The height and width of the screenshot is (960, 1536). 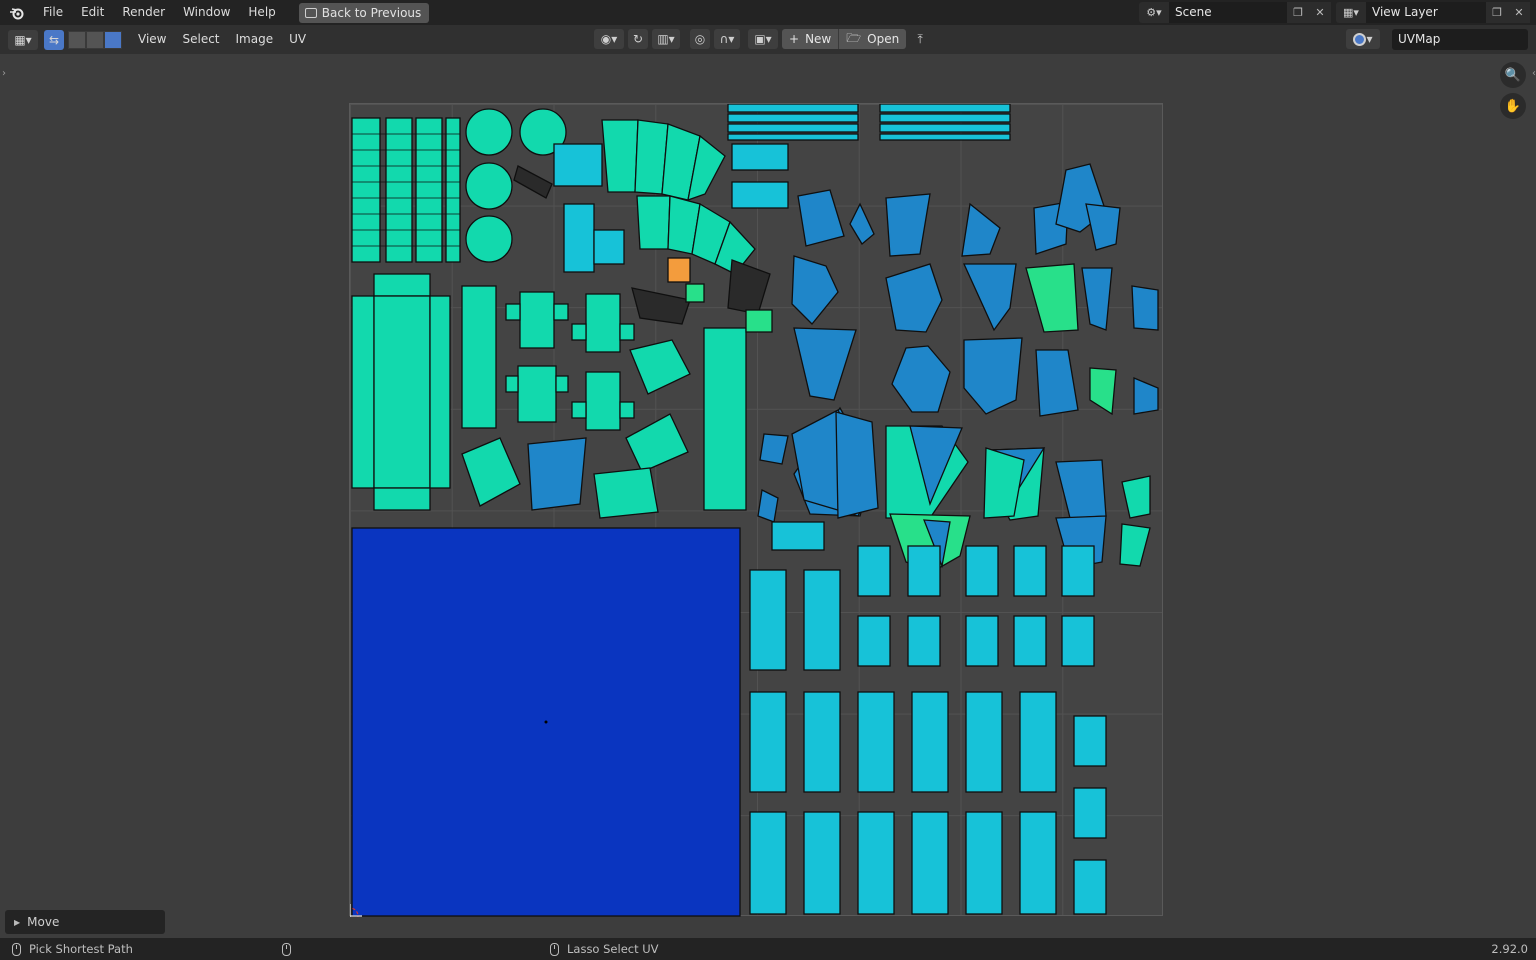 I want to click on proportional-edit-icon: ◎, so click(x=700, y=39).